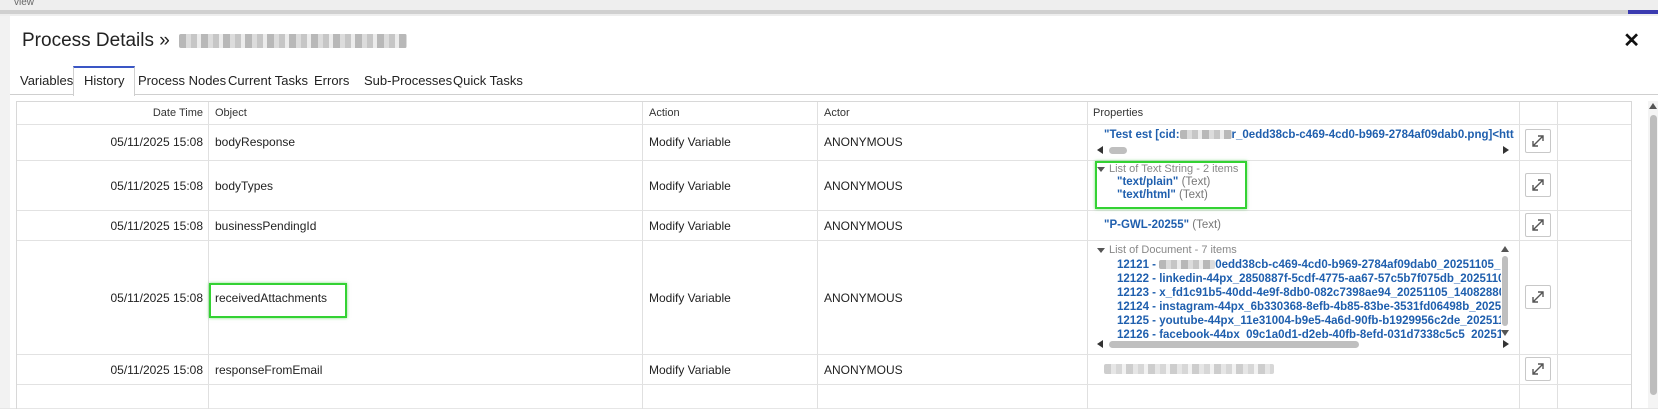  What do you see at coordinates (1303, 344) in the screenshot?
I see `document-list-hscrollbar` at bounding box center [1303, 344].